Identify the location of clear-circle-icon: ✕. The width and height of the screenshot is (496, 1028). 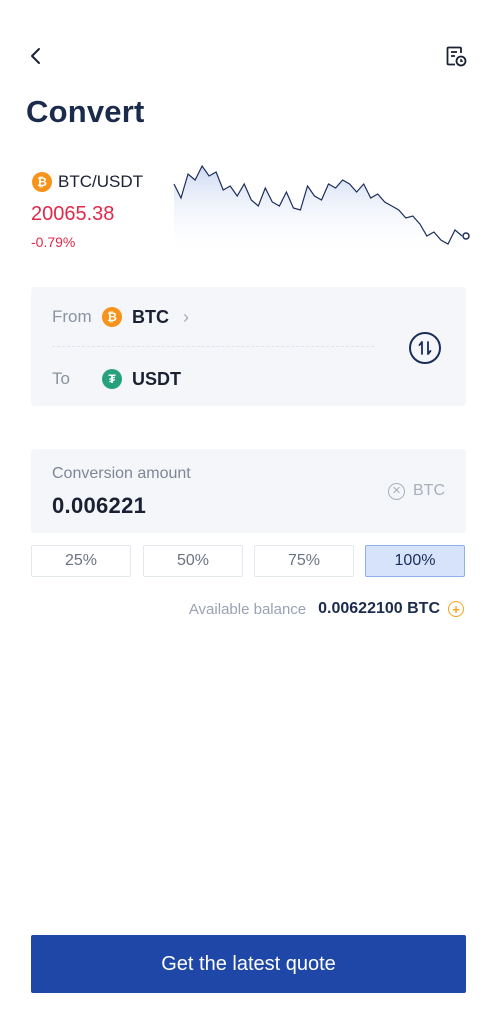
(396, 491).